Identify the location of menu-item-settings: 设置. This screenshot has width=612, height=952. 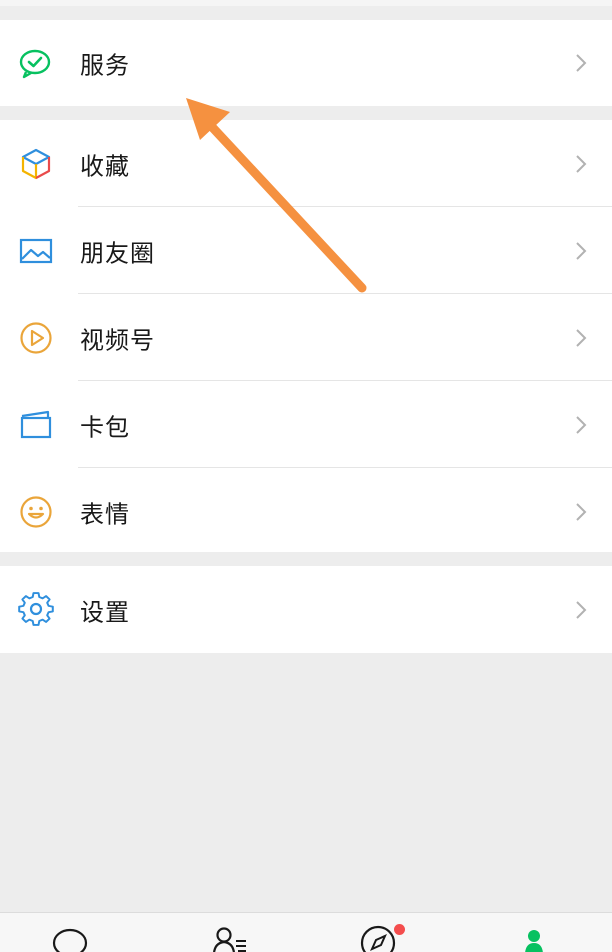
(306, 609).